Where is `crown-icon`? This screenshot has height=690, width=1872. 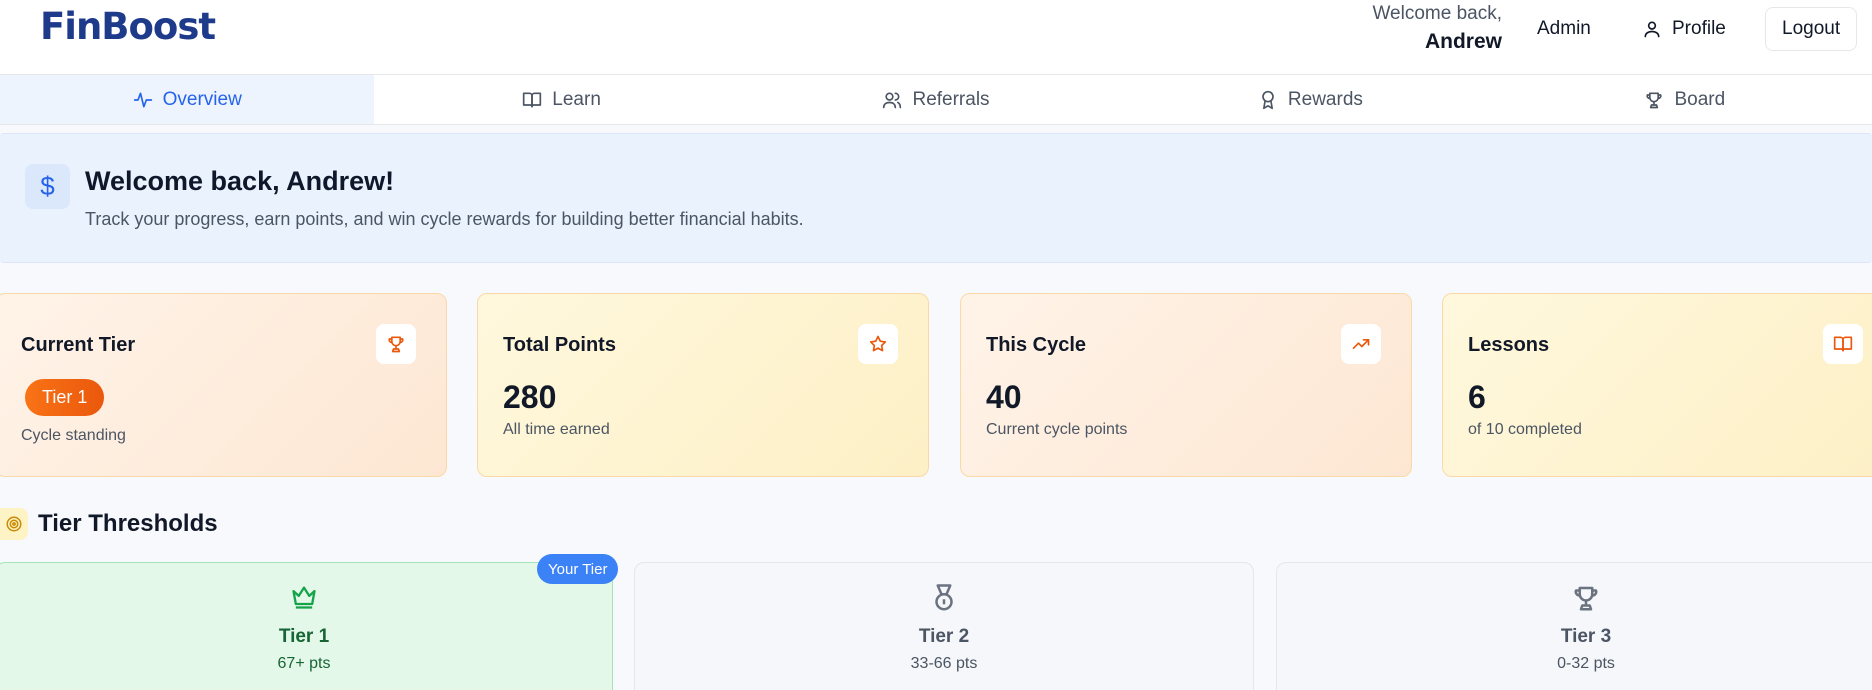
crown-icon is located at coordinates (304, 599).